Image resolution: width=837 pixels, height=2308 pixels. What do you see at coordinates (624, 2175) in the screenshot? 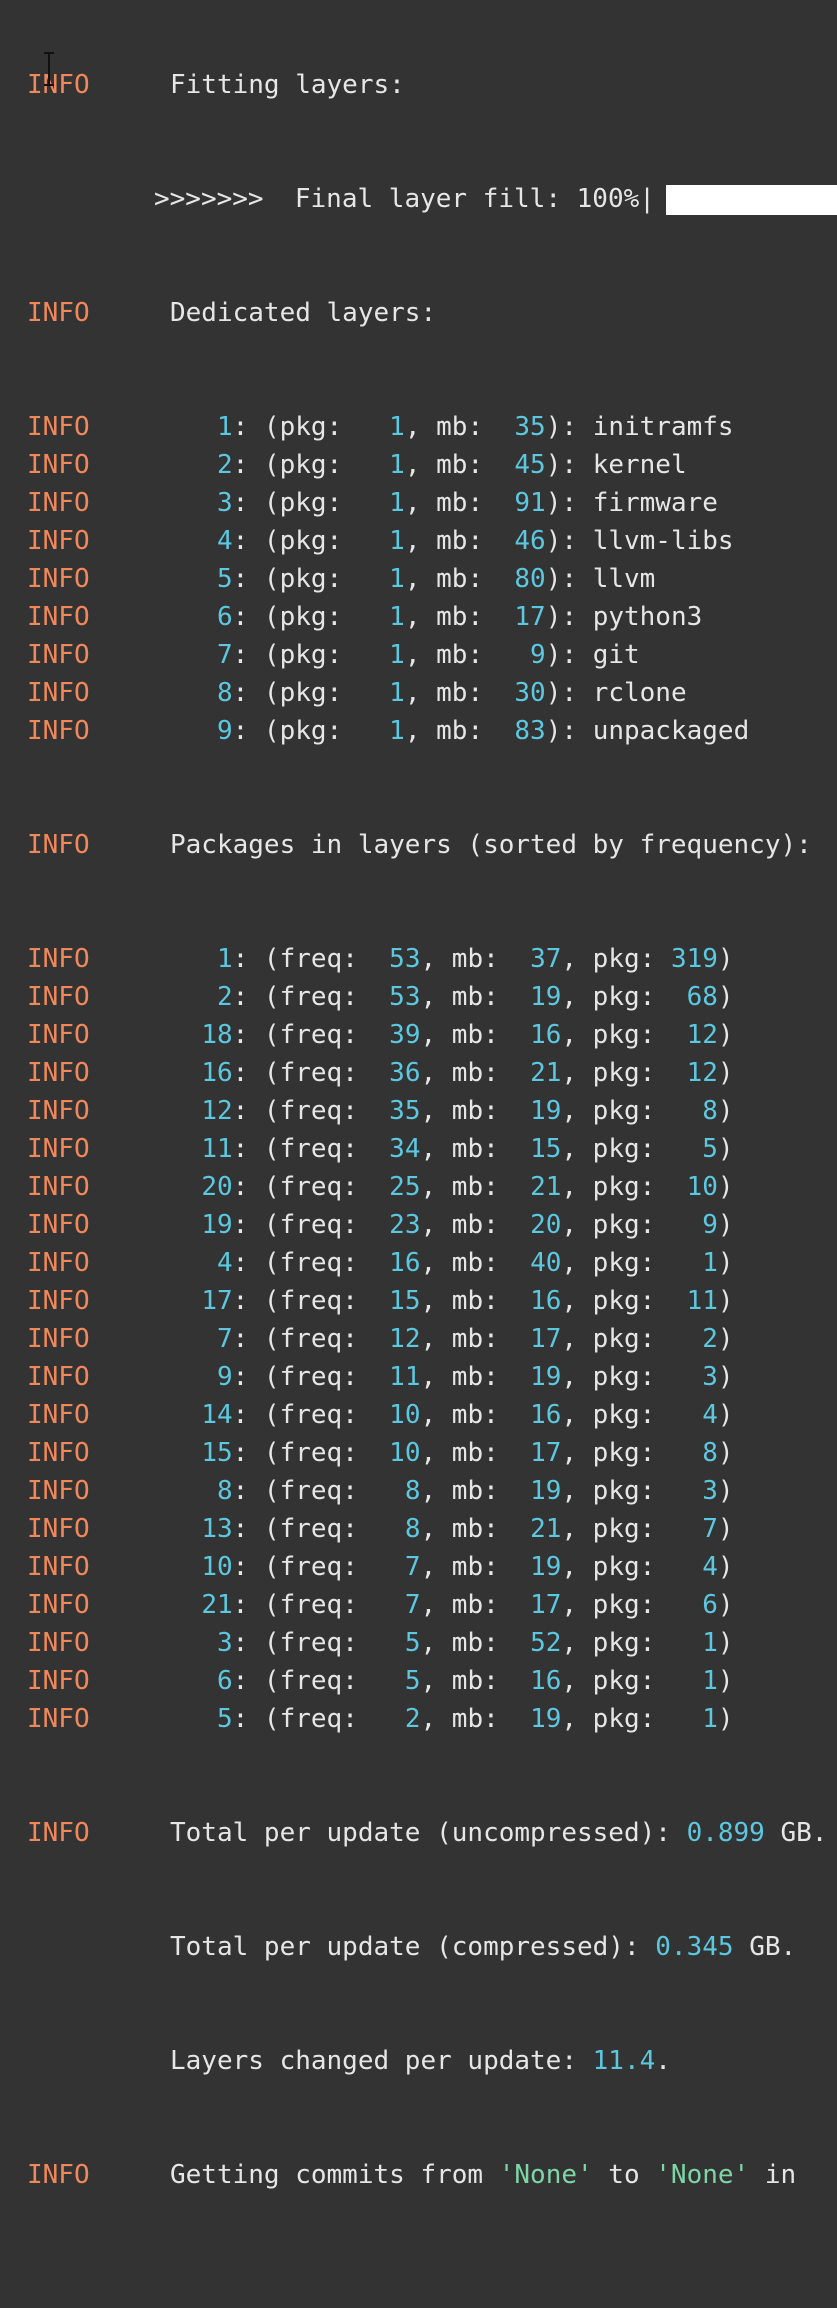
I see `text: to` at bounding box center [624, 2175].